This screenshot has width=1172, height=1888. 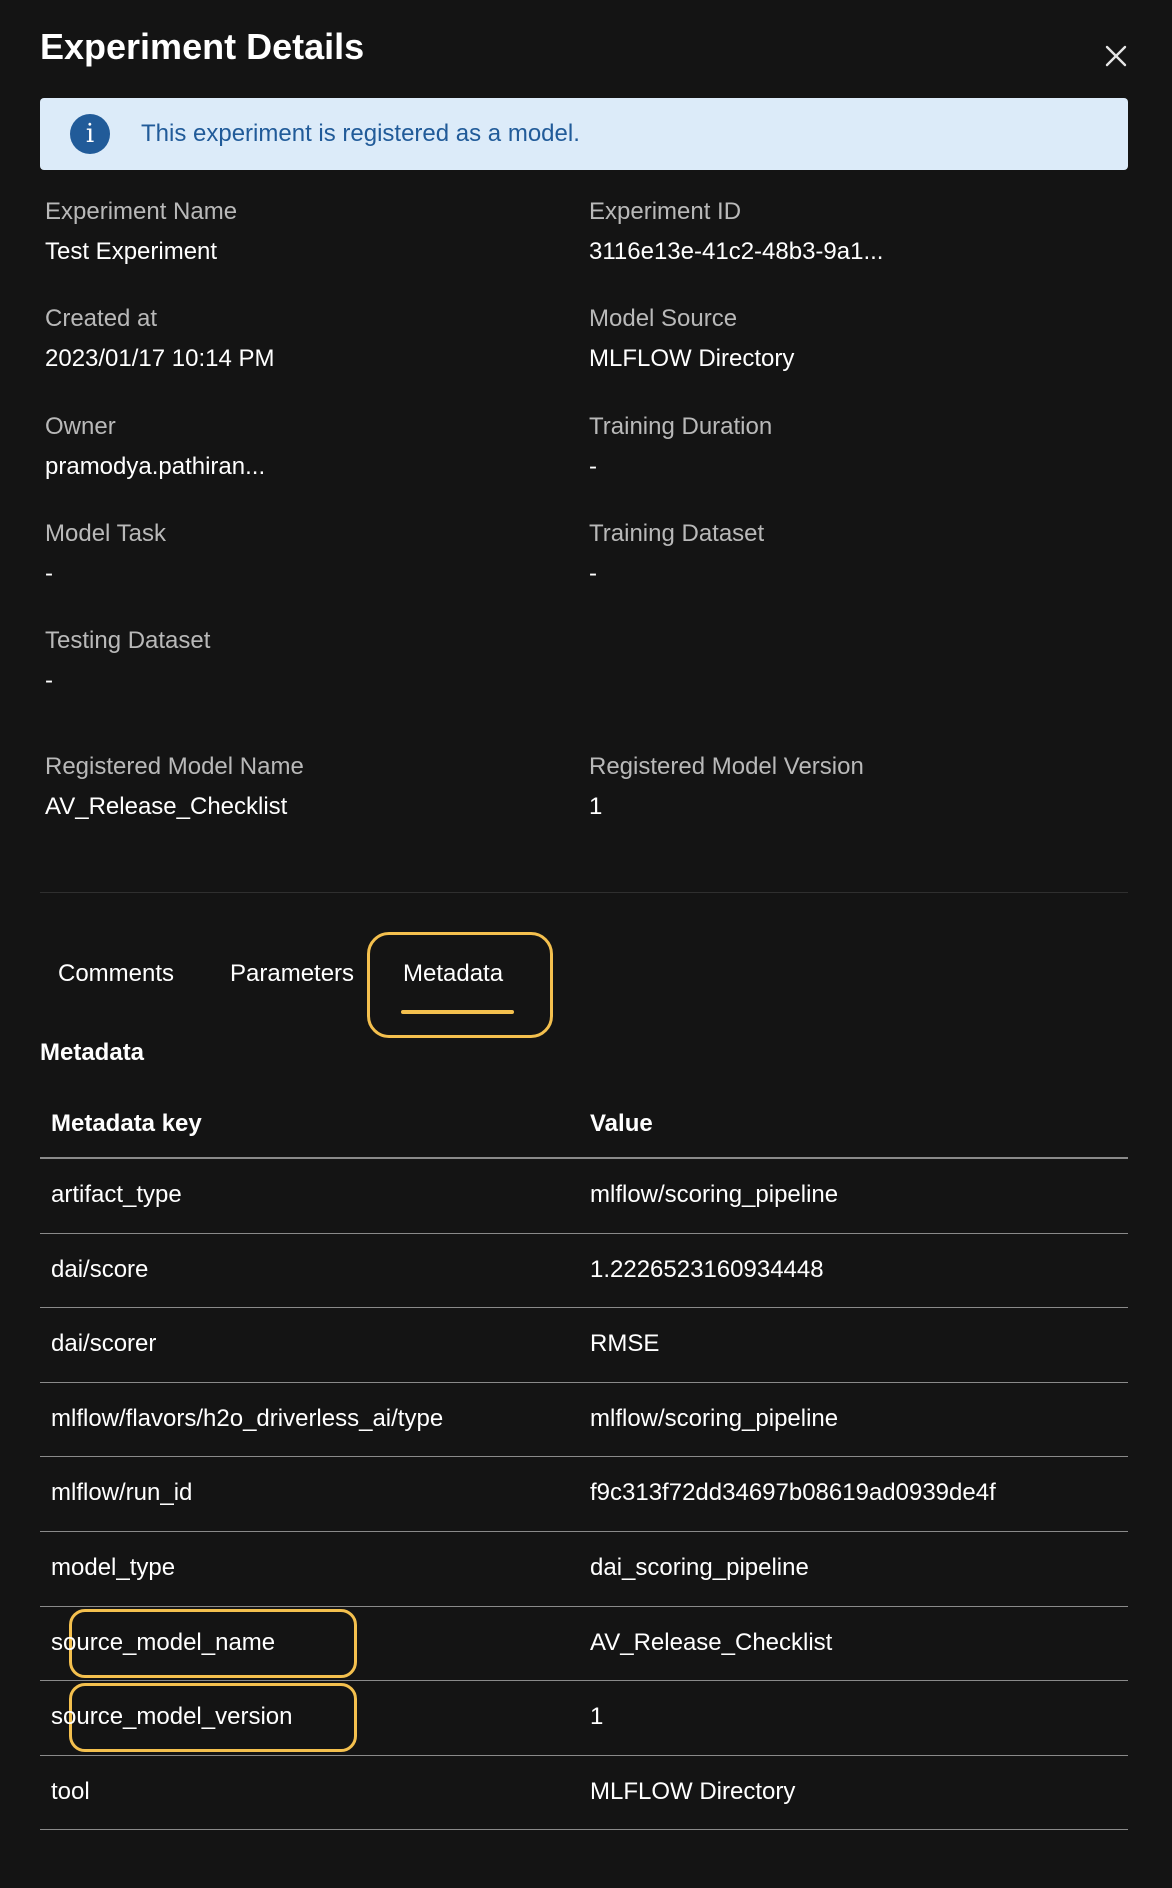 I want to click on model-source-label: Model Source, so click(x=663, y=318).